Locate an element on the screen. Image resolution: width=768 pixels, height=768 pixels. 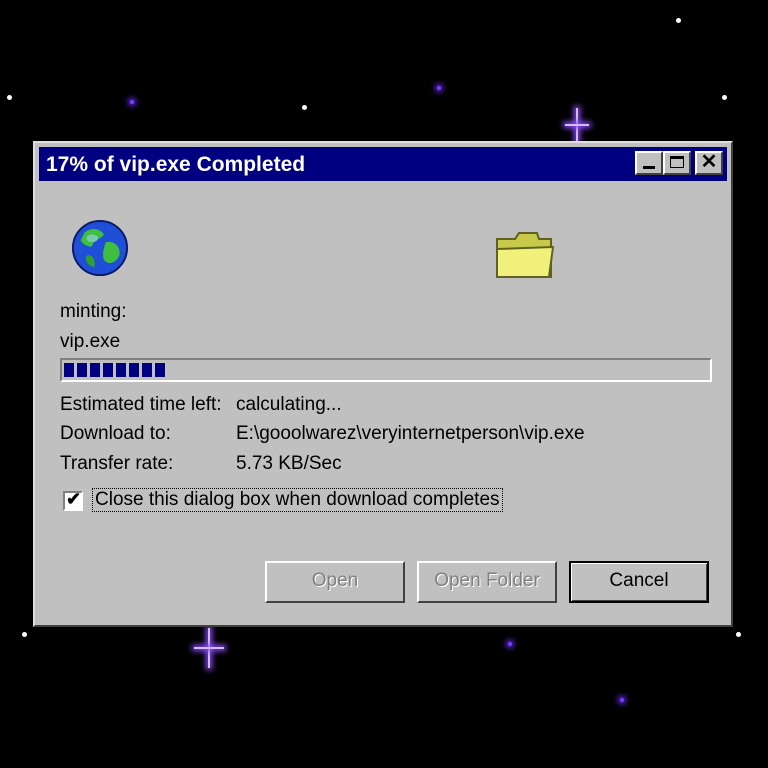
window-title: 17% of vip.exe Completed is located at coordinates (176, 164).